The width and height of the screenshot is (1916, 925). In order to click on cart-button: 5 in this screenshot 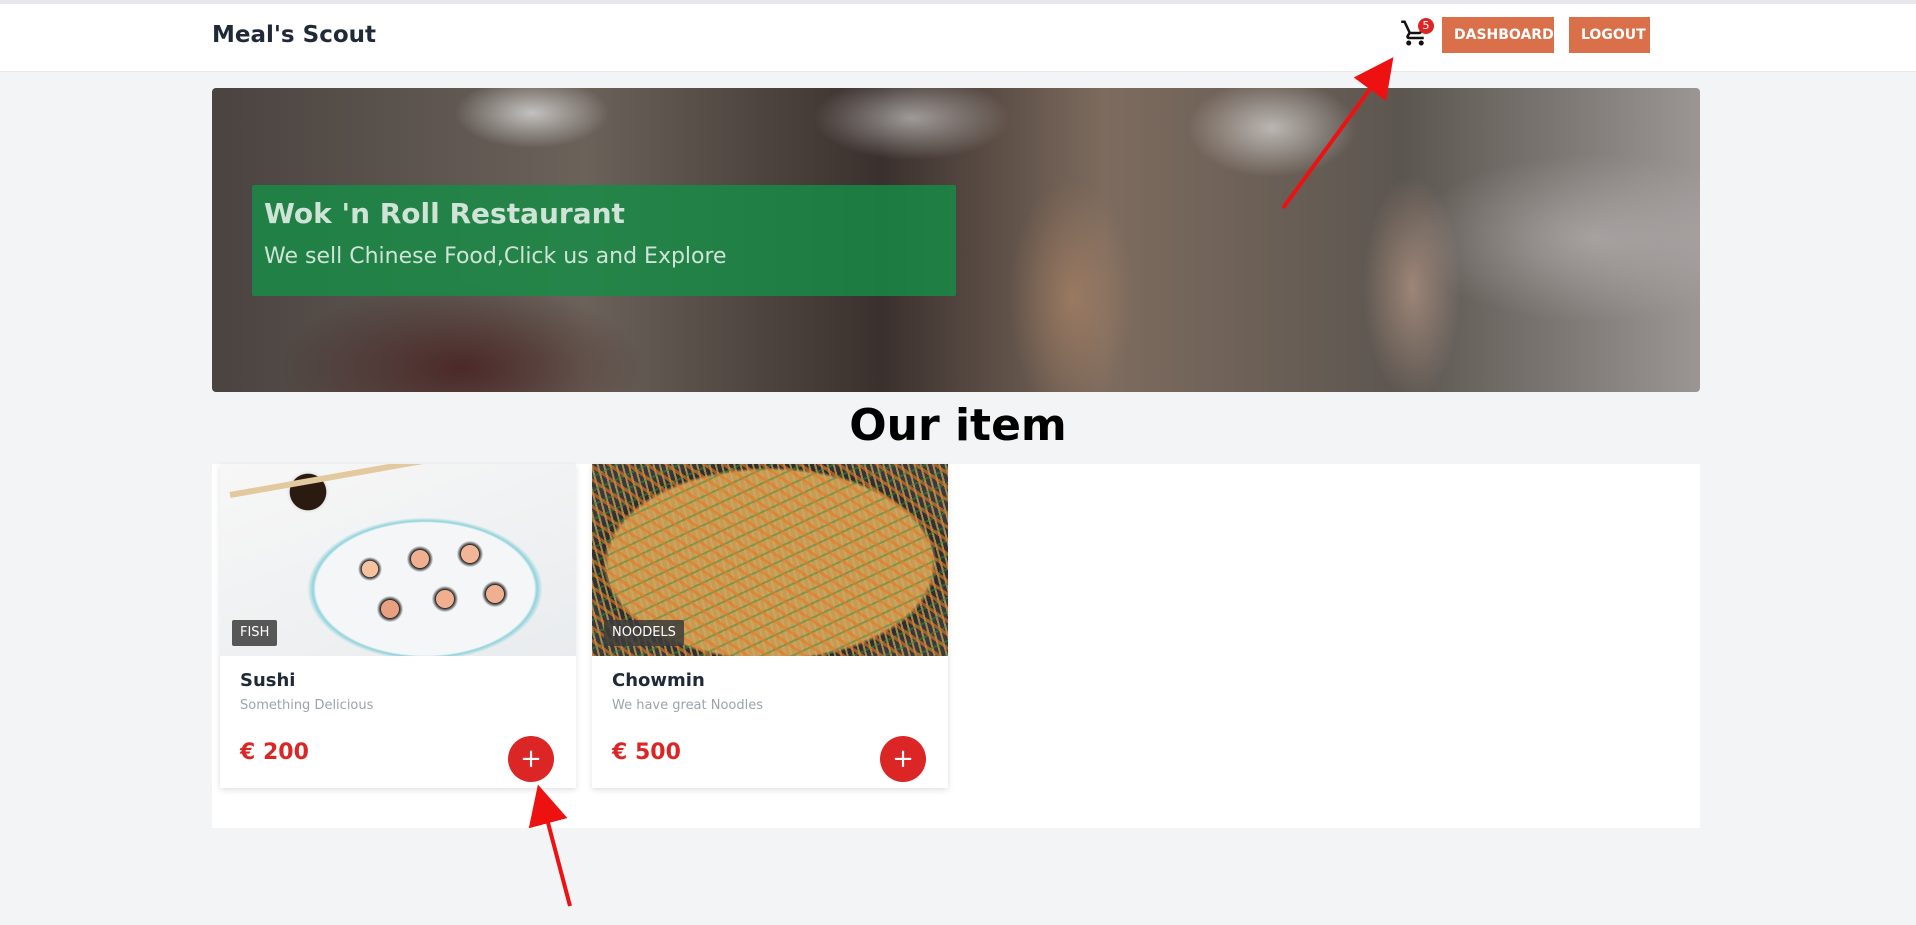, I will do `click(1417, 34)`.